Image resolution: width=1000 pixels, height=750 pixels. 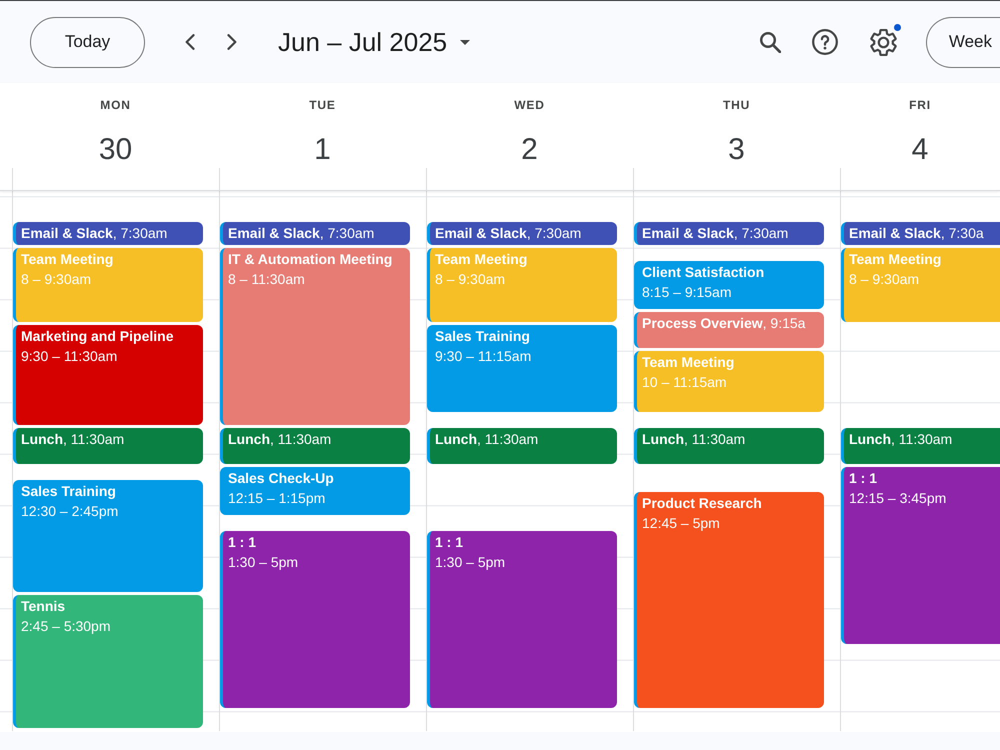 What do you see at coordinates (115, 150) in the screenshot?
I see `date-number: 30` at bounding box center [115, 150].